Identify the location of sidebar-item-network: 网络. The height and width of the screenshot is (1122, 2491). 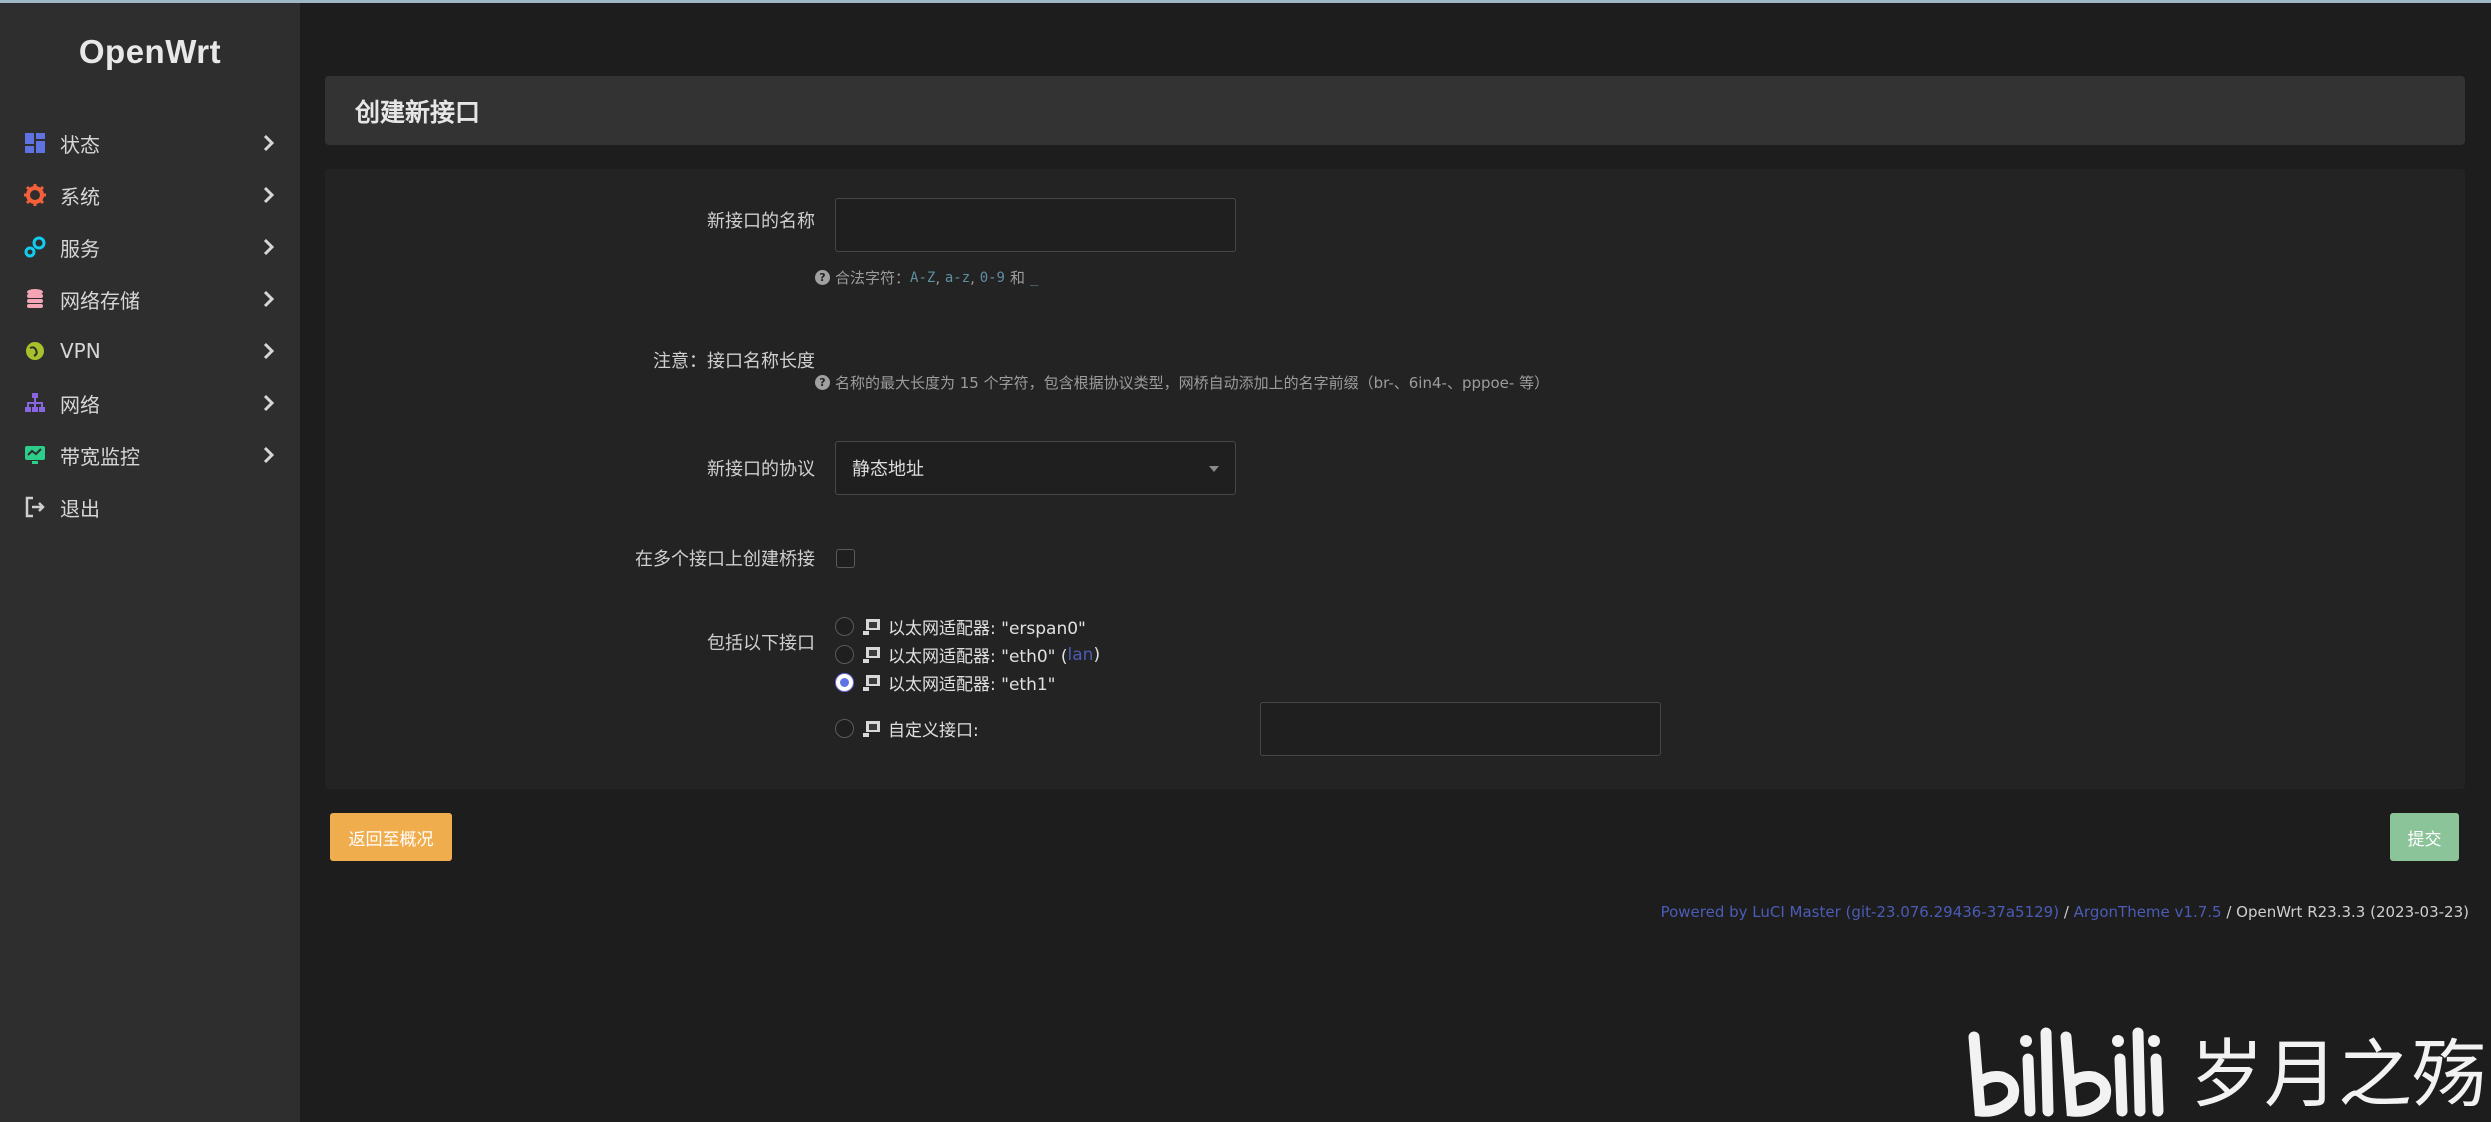
(150, 403).